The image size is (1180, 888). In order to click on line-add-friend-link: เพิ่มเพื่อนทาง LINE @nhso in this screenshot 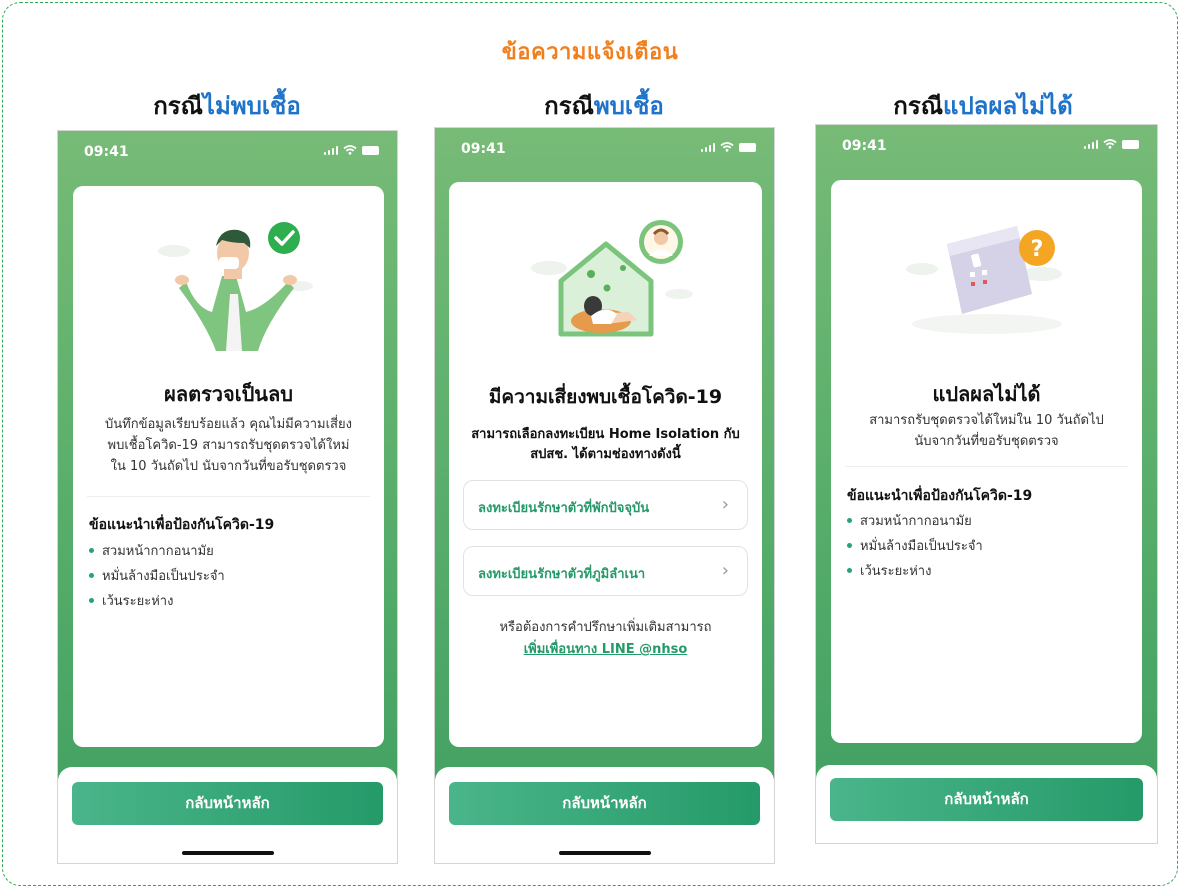, I will do `click(605, 648)`.